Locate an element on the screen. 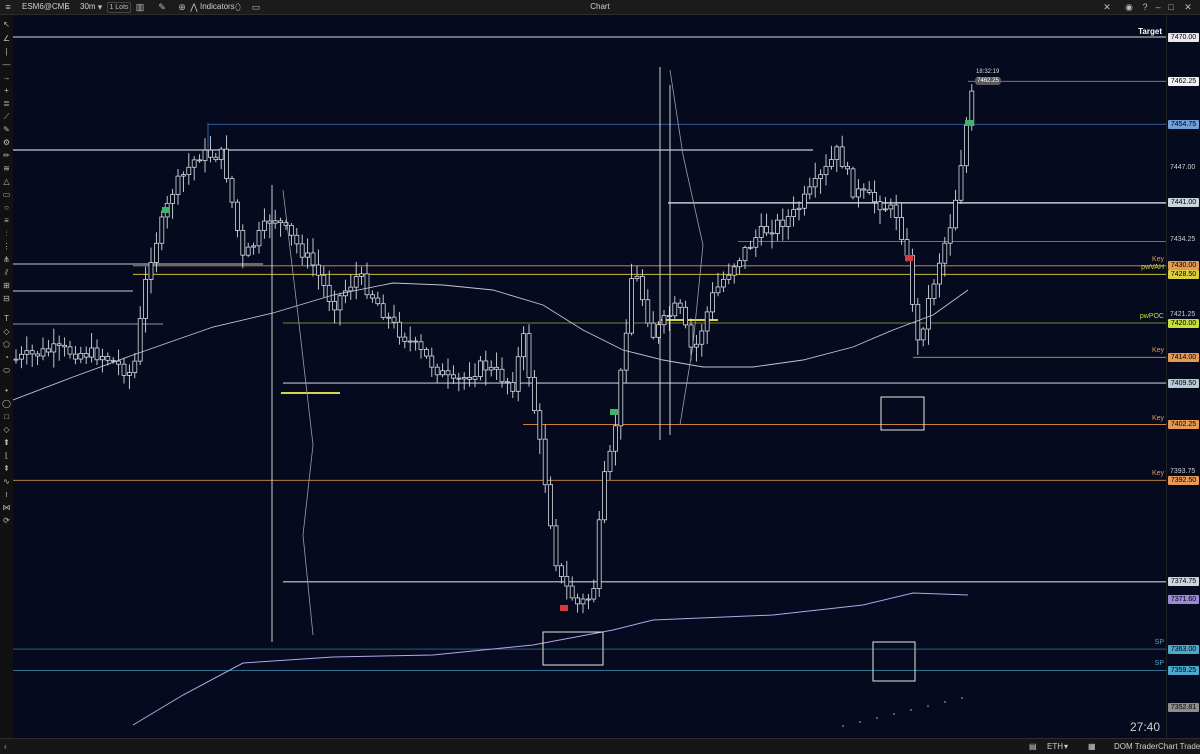 The width and height of the screenshot is (1200, 754). dom-trader-button: DOM Trader is located at coordinates (1136, 746).